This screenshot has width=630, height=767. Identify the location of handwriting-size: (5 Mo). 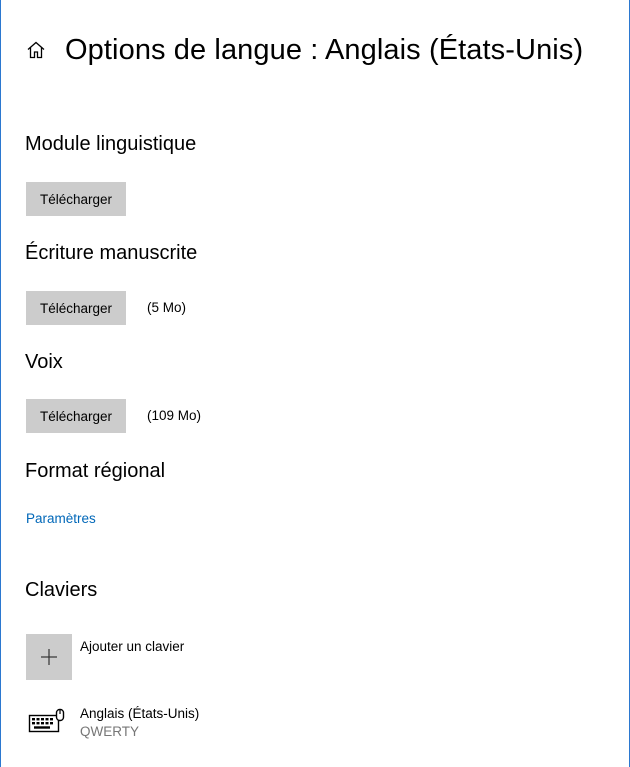
(167, 307).